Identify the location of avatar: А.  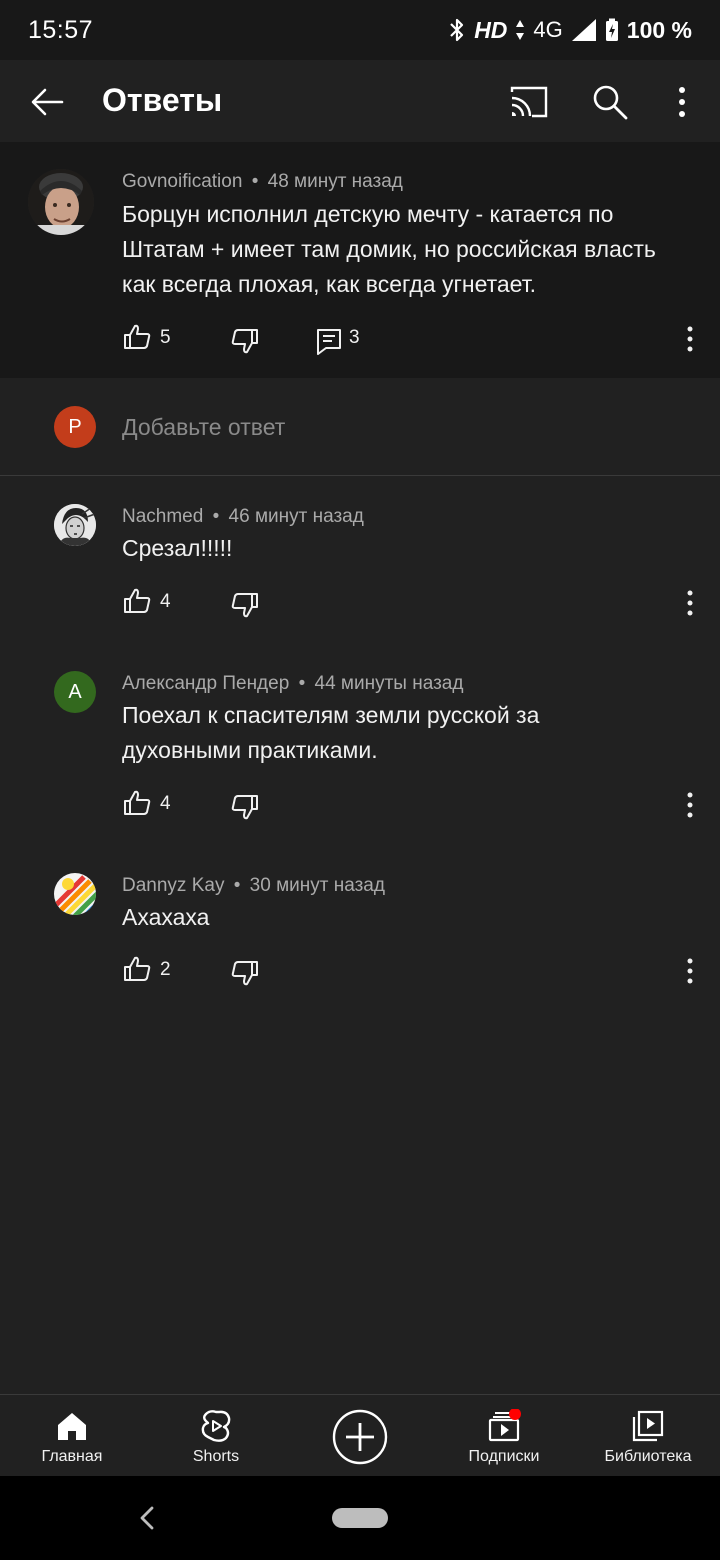
(75, 692).